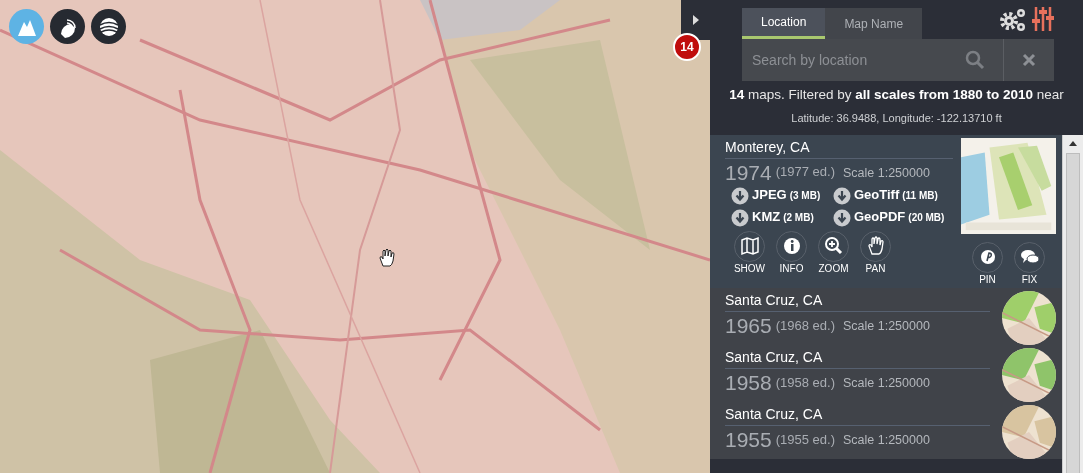 This screenshot has width=1083, height=473. Describe the element at coordinates (805, 383) in the screenshot. I see `edition-text: (1958 ed.)` at that location.